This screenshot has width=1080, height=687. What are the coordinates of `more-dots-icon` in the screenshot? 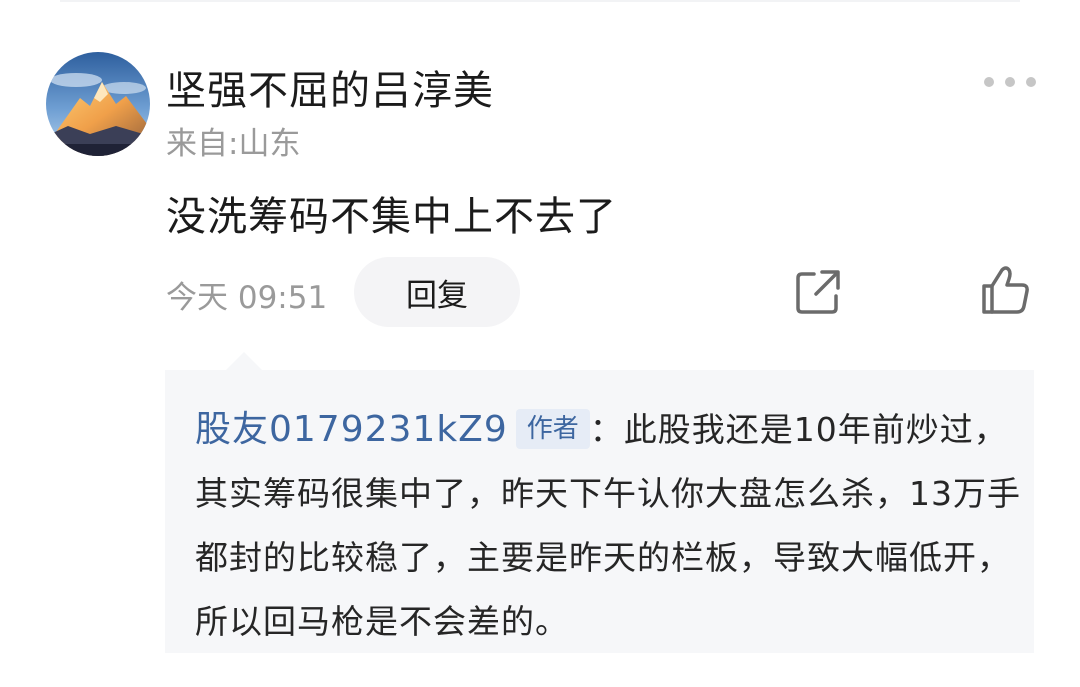 It's located at (1010, 82).